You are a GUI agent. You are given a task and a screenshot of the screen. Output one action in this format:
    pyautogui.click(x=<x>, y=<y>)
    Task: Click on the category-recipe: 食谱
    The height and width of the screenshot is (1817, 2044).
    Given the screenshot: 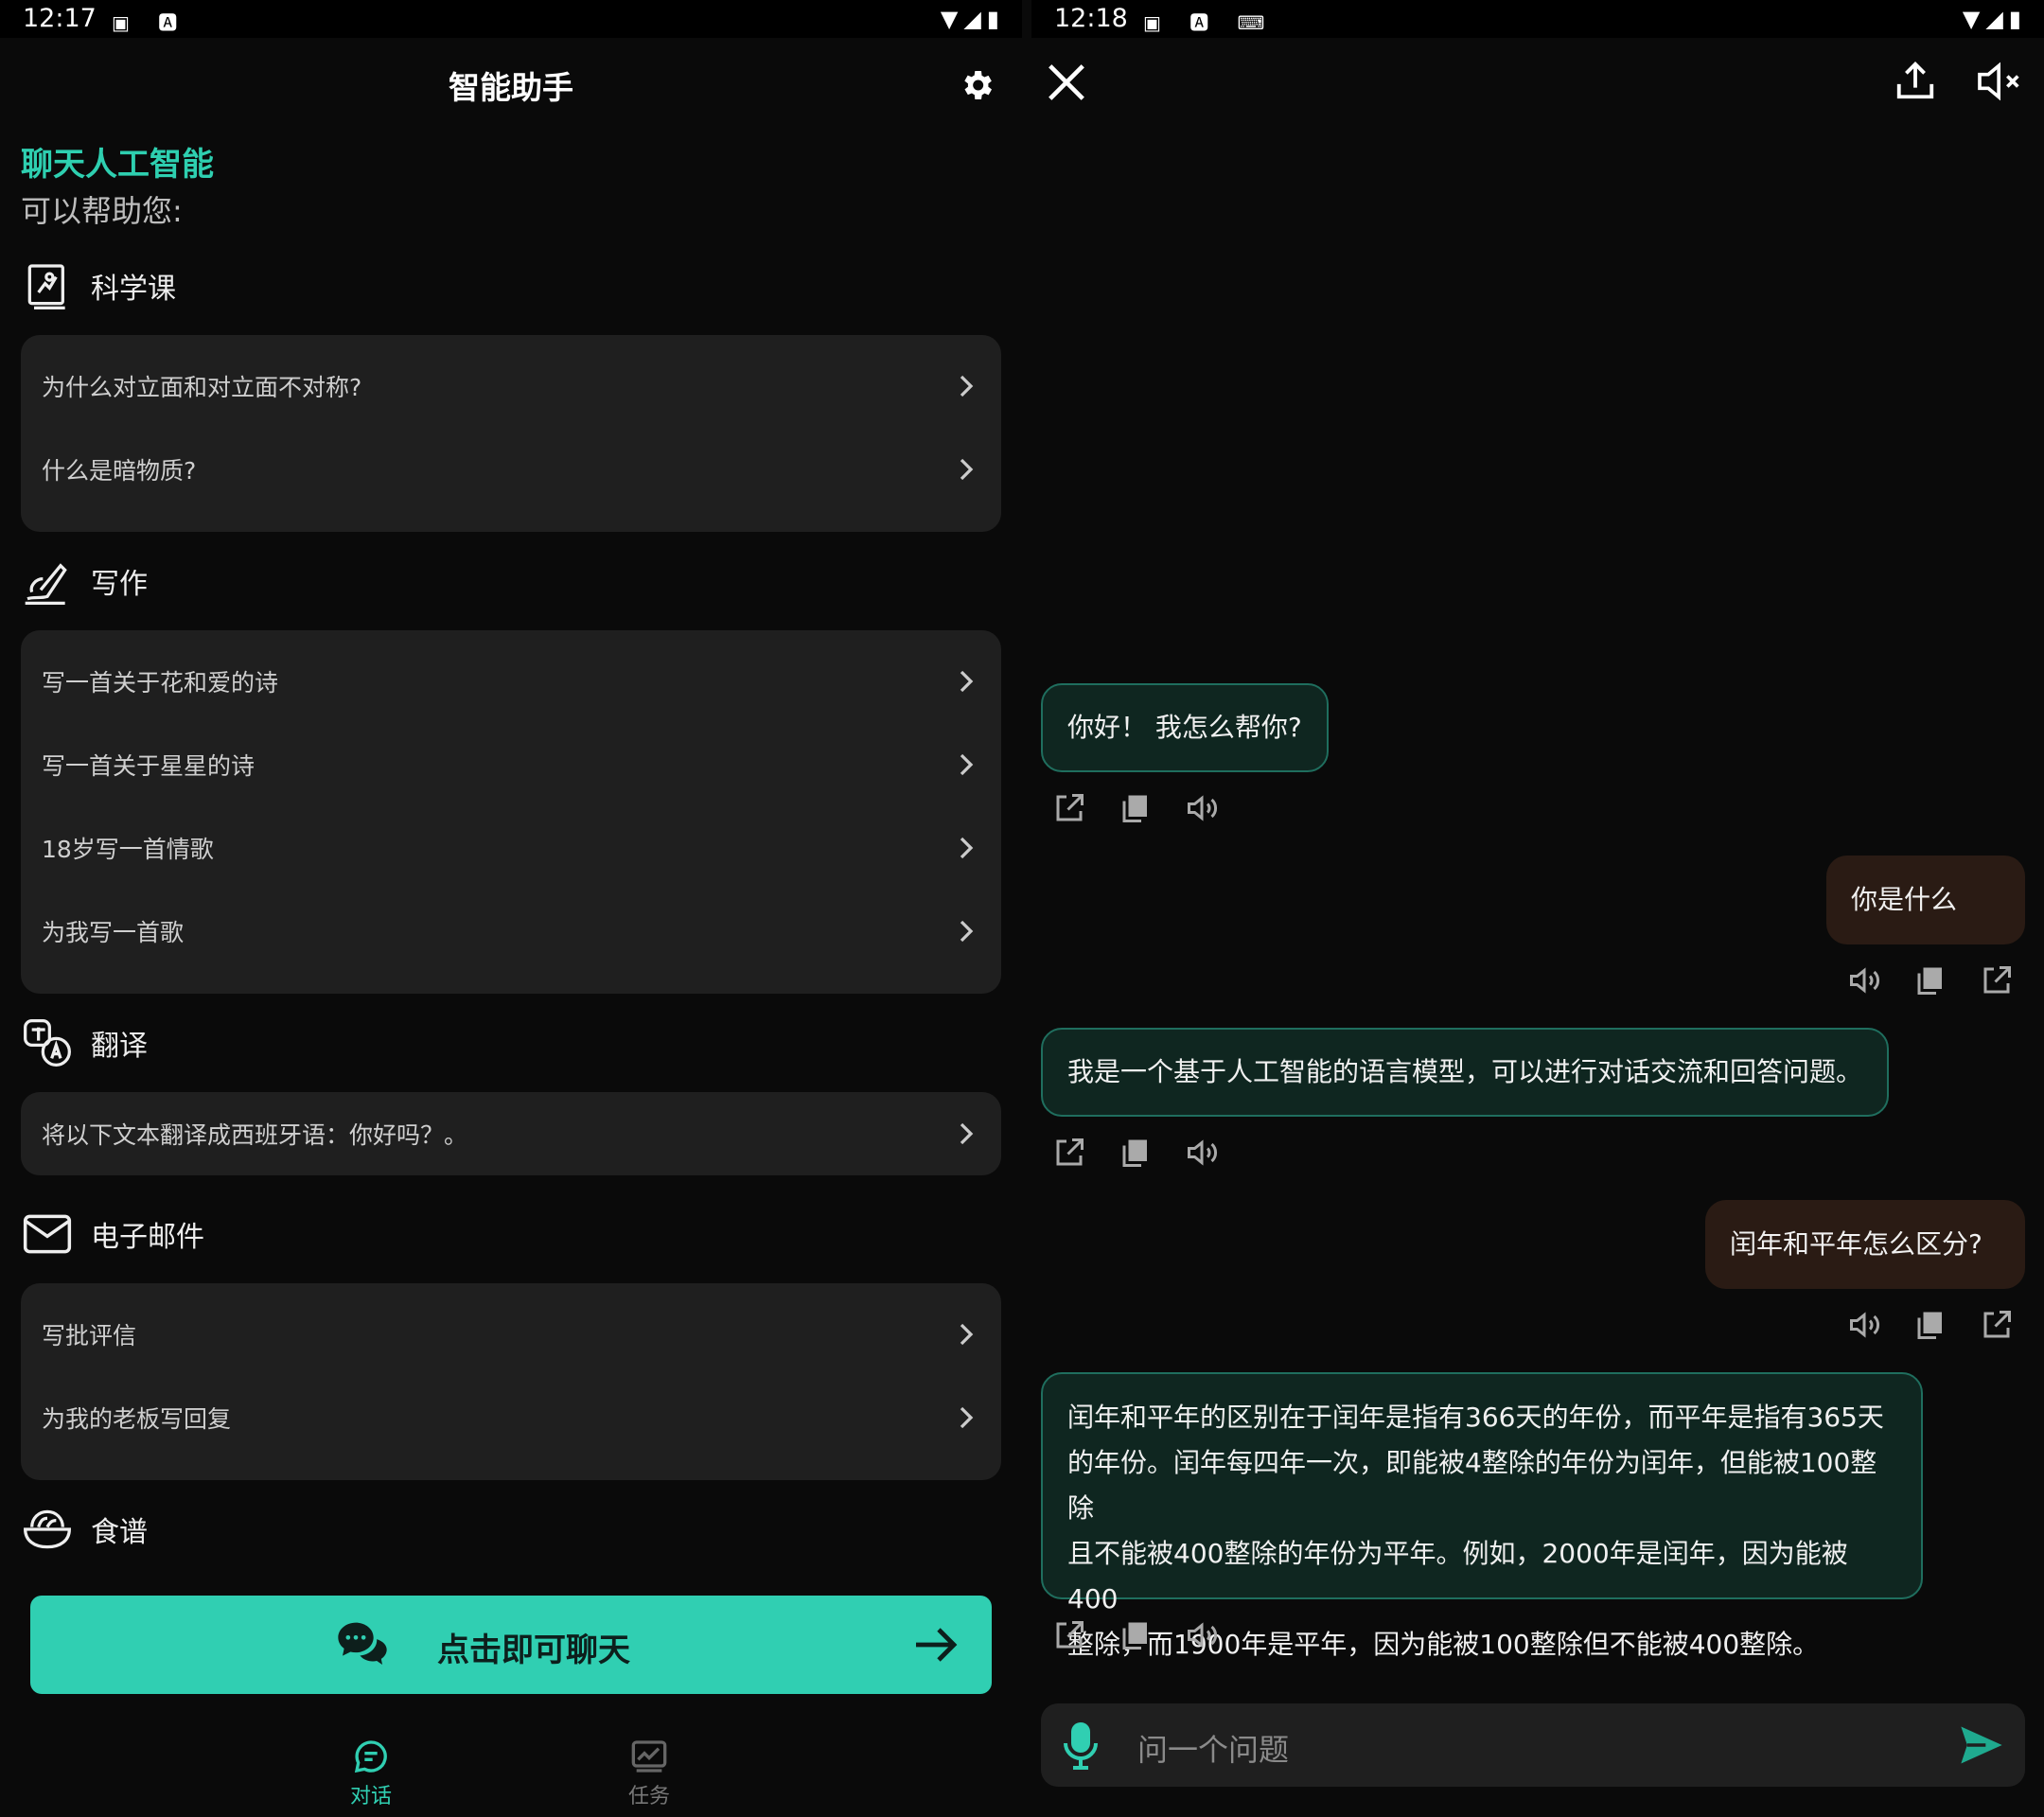 What is the action you would take?
    pyautogui.click(x=84, y=1530)
    